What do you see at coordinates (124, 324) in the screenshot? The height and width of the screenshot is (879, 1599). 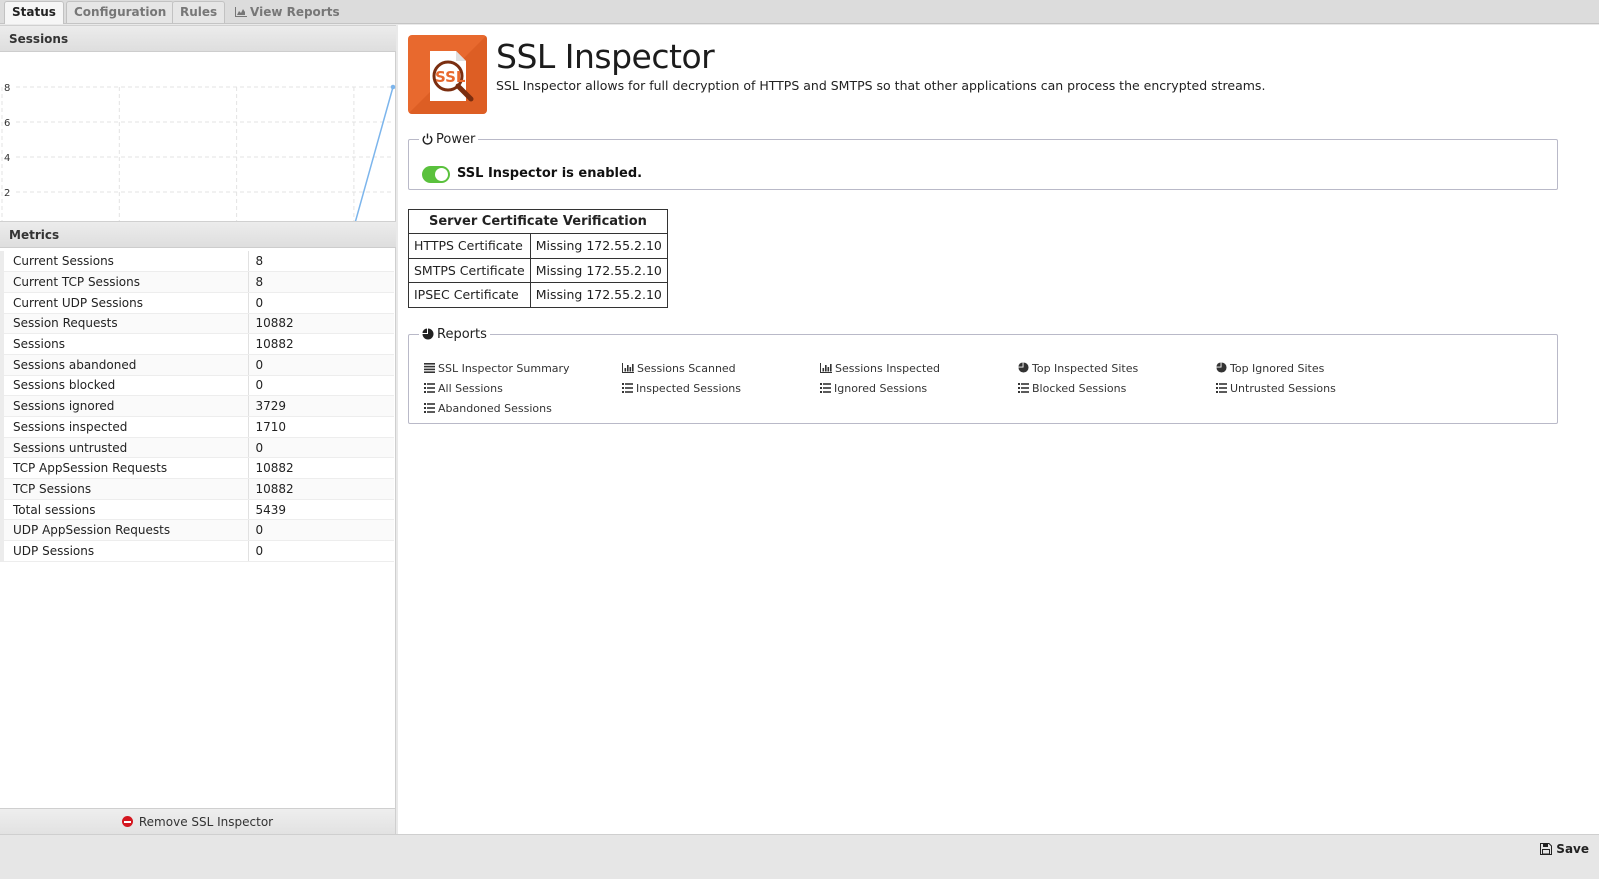 I see `metric-name: Session Requests` at bounding box center [124, 324].